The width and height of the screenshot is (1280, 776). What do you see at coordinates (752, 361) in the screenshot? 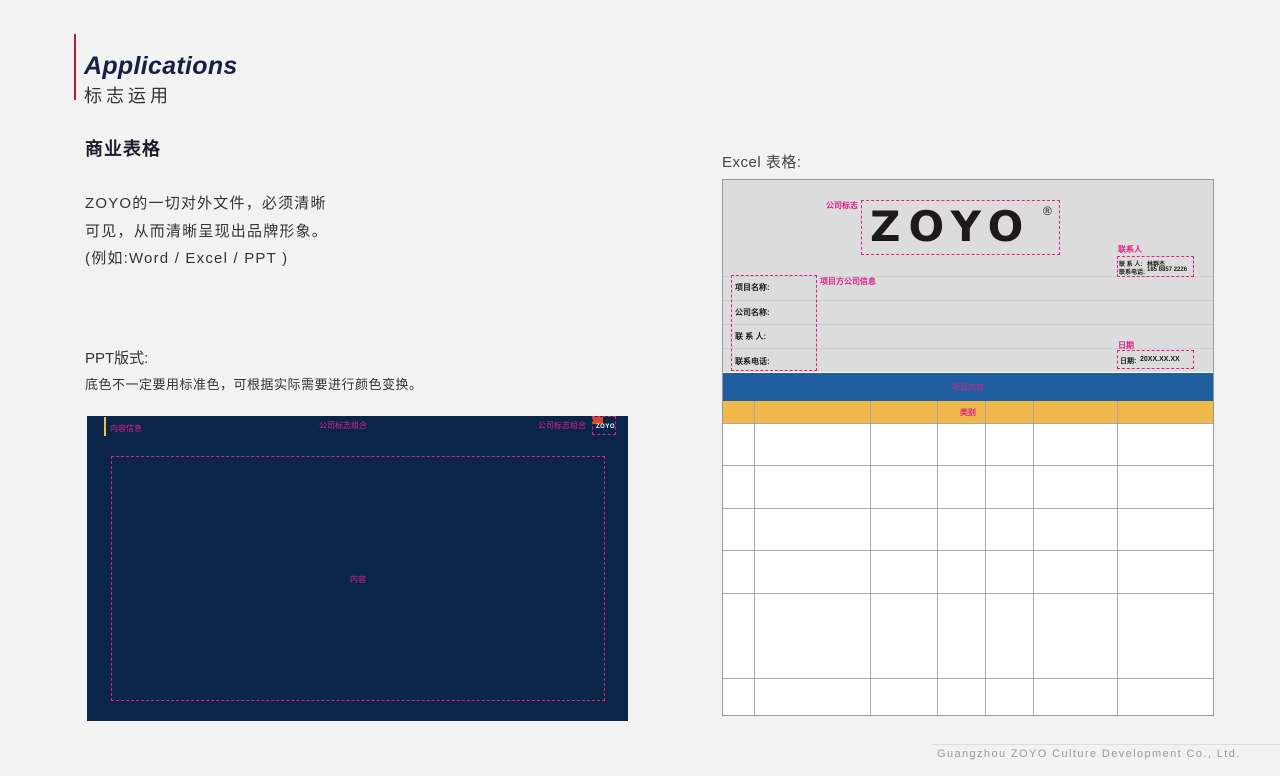
I see `field-contact-phone: 联系电话:` at bounding box center [752, 361].